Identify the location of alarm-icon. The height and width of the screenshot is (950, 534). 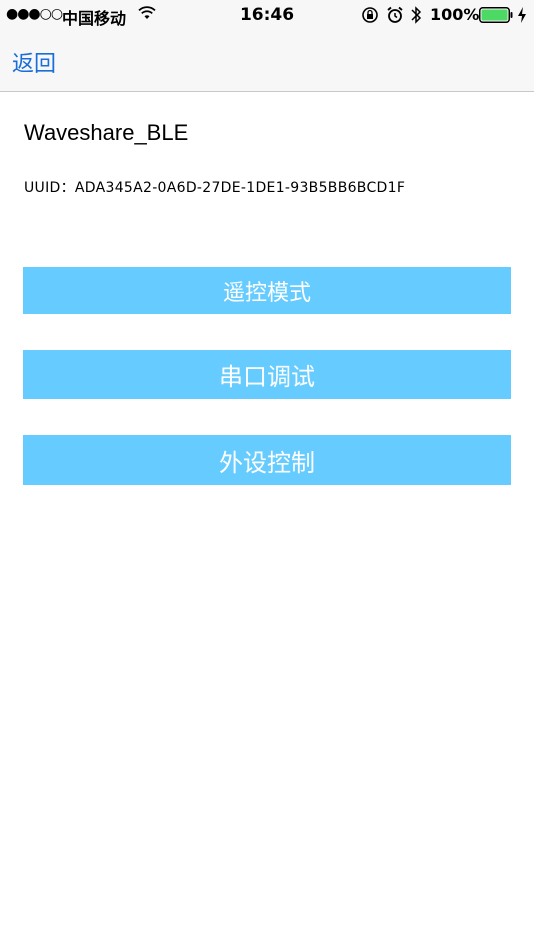
(395, 14).